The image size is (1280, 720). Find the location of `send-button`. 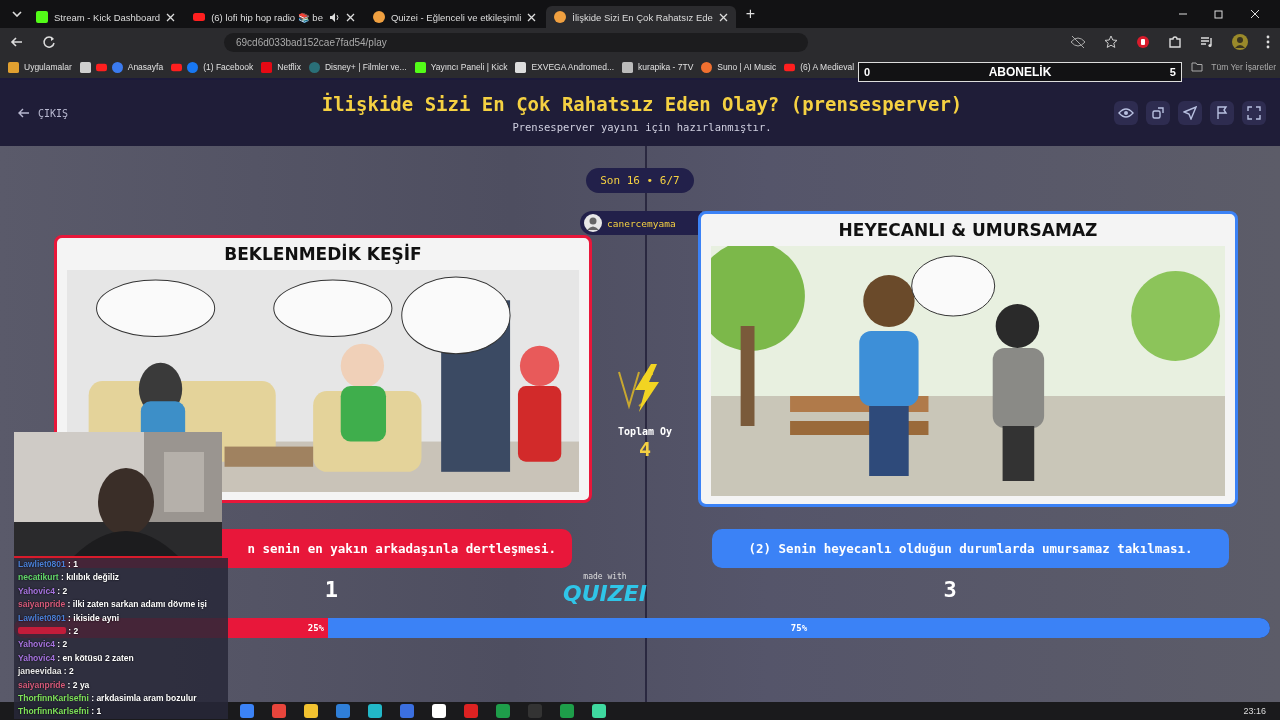

send-button is located at coordinates (1190, 113).